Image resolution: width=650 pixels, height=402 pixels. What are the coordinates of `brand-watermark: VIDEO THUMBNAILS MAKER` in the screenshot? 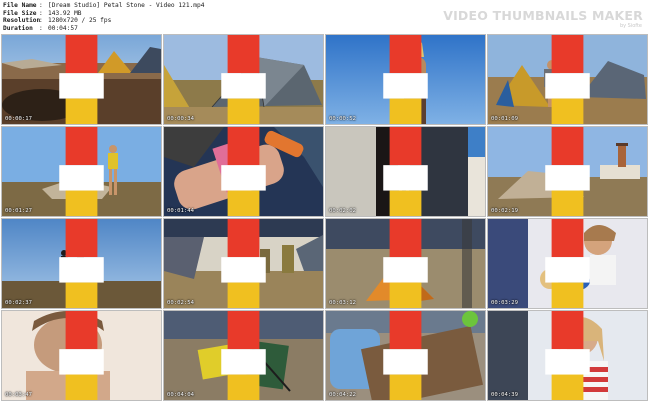 It's located at (543, 15).